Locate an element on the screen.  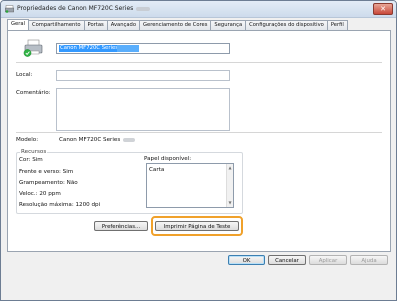
tab-device-settings: Configurações do dispositivo is located at coordinates (286, 25).